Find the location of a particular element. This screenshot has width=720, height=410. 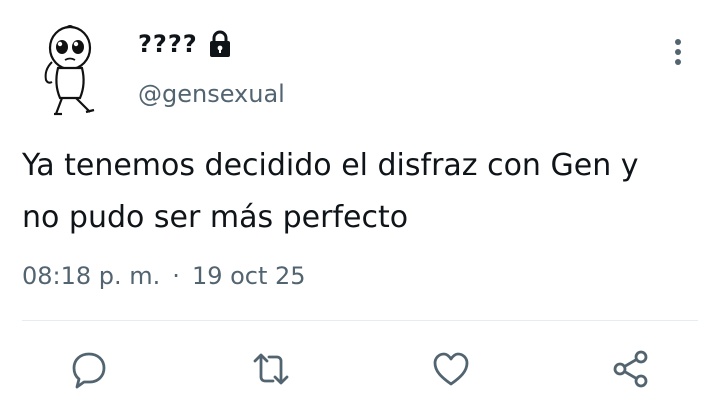

share-icon is located at coordinates (630, 369).